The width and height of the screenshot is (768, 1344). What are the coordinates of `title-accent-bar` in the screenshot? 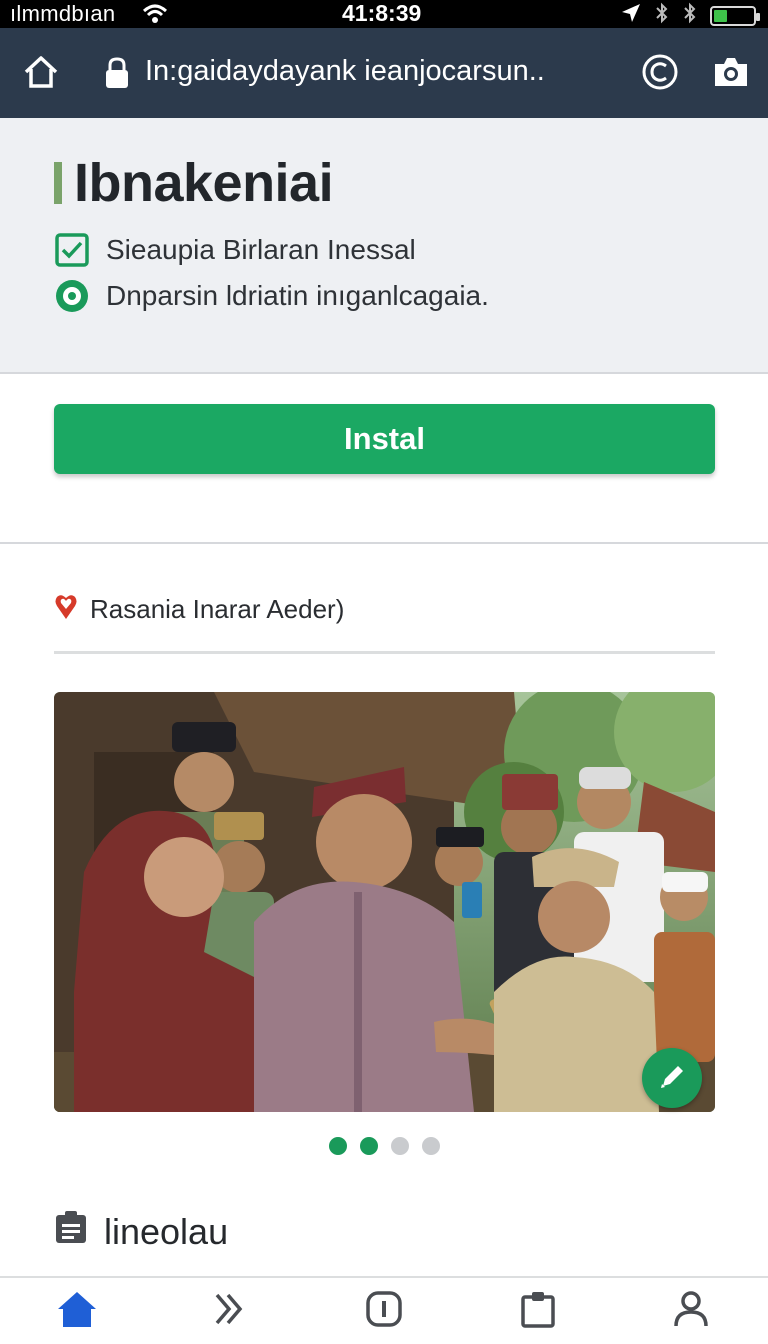 It's located at (58, 183).